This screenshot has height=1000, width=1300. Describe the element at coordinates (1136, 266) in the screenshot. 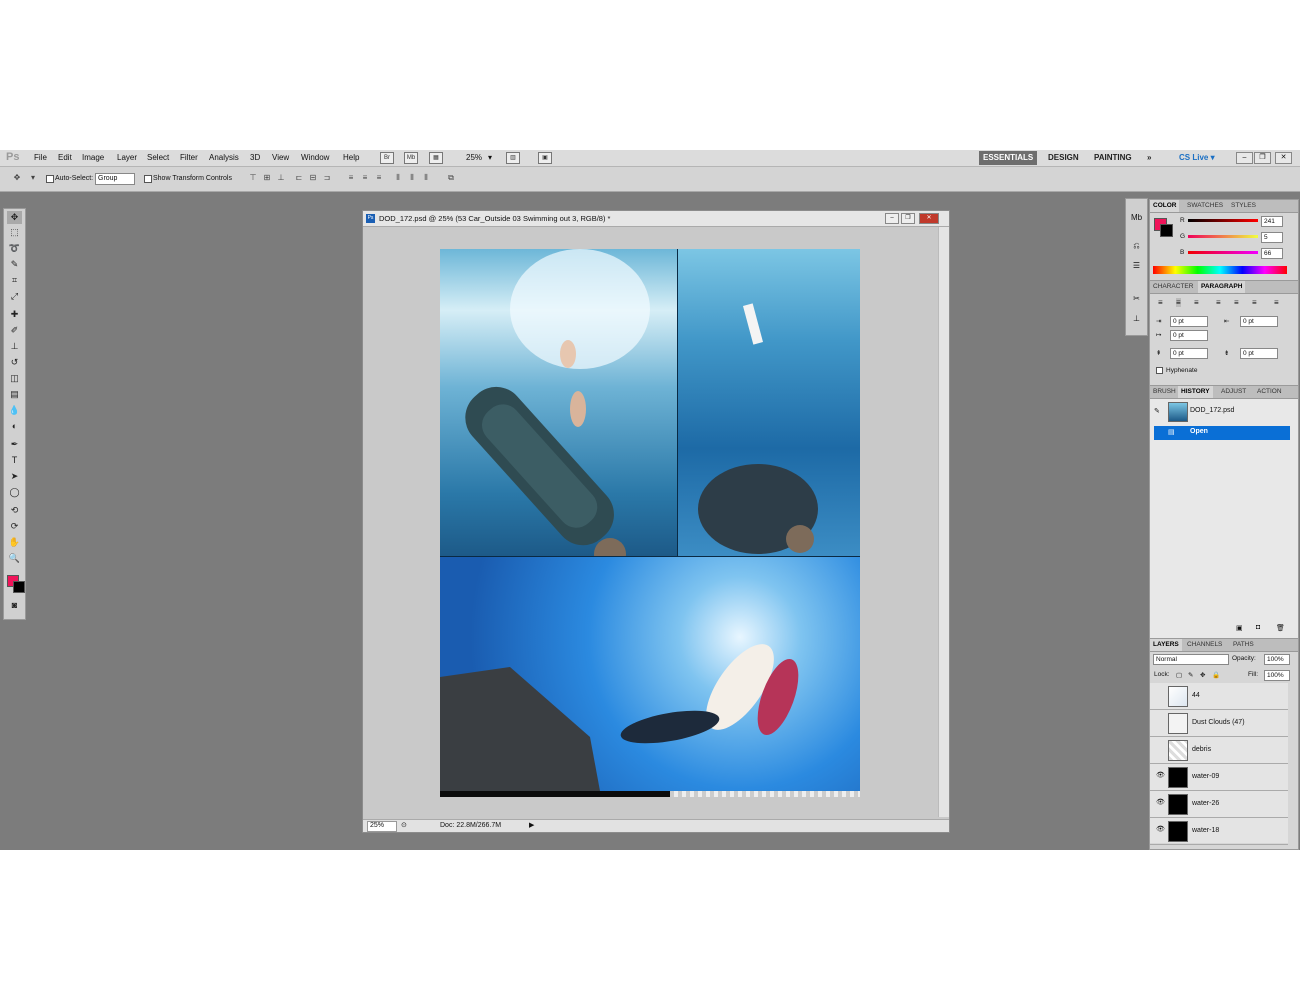

I see `properties-panel-icon: ☰` at that location.